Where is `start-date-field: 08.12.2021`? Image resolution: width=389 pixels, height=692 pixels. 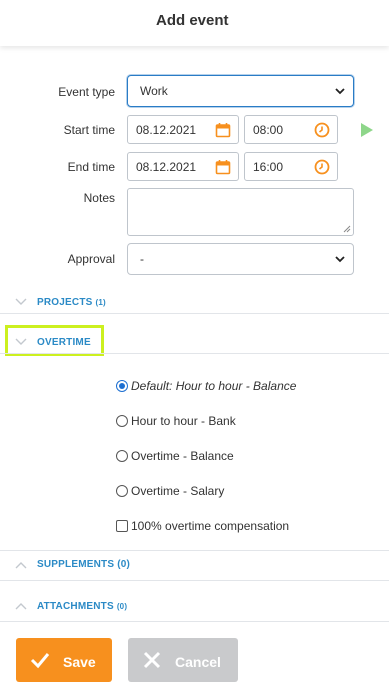 start-date-field: 08.12.2021 is located at coordinates (183, 129).